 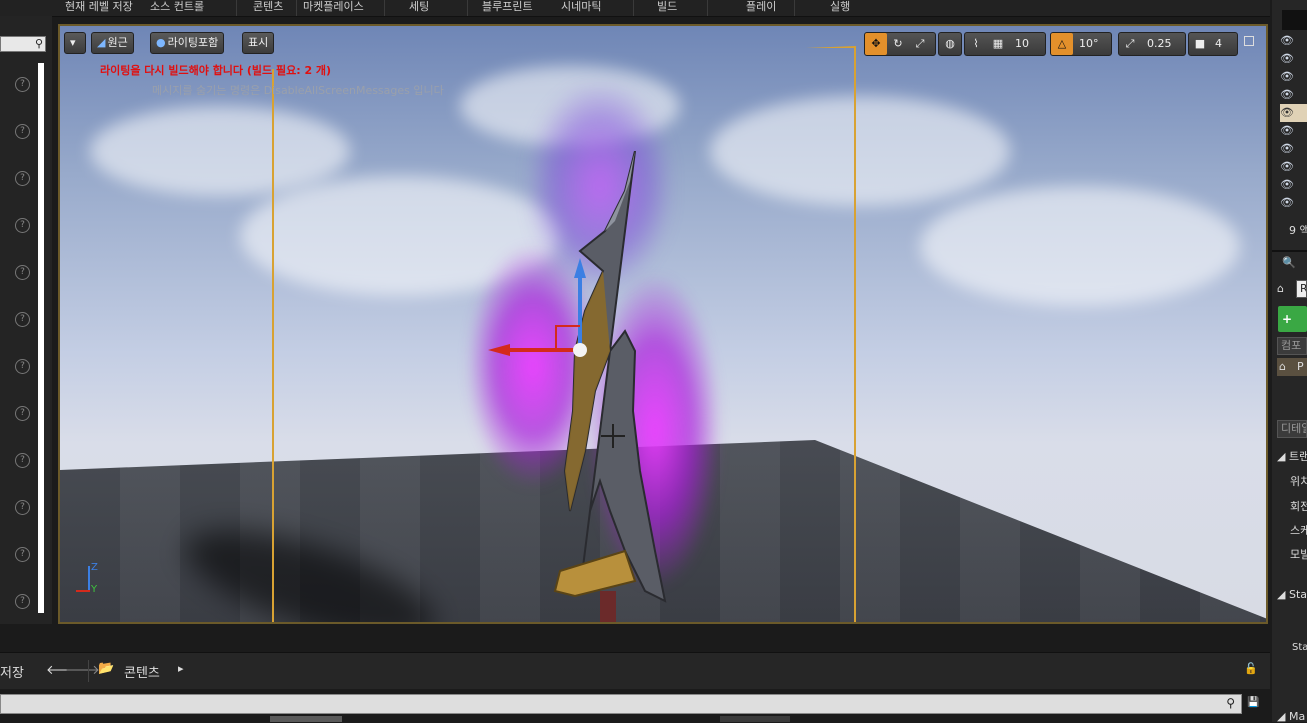 What do you see at coordinates (1292, 429) in the screenshot?
I see `details-search-input: 디테일` at bounding box center [1292, 429].